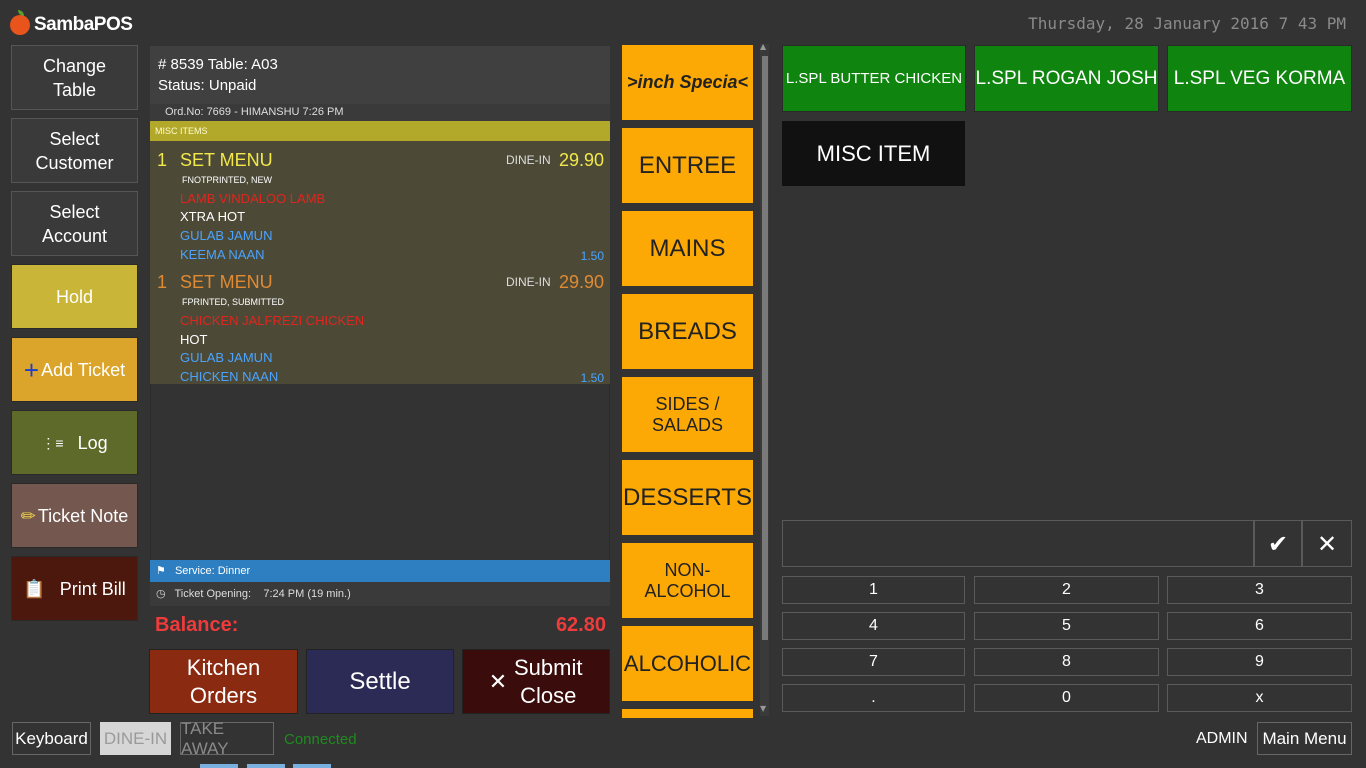 The width and height of the screenshot is (1366, 768). What do you see at coordinates (212, 571) in the screenshot?
I see `service-label: Service: Dinner` at bounding box center [212, 571].